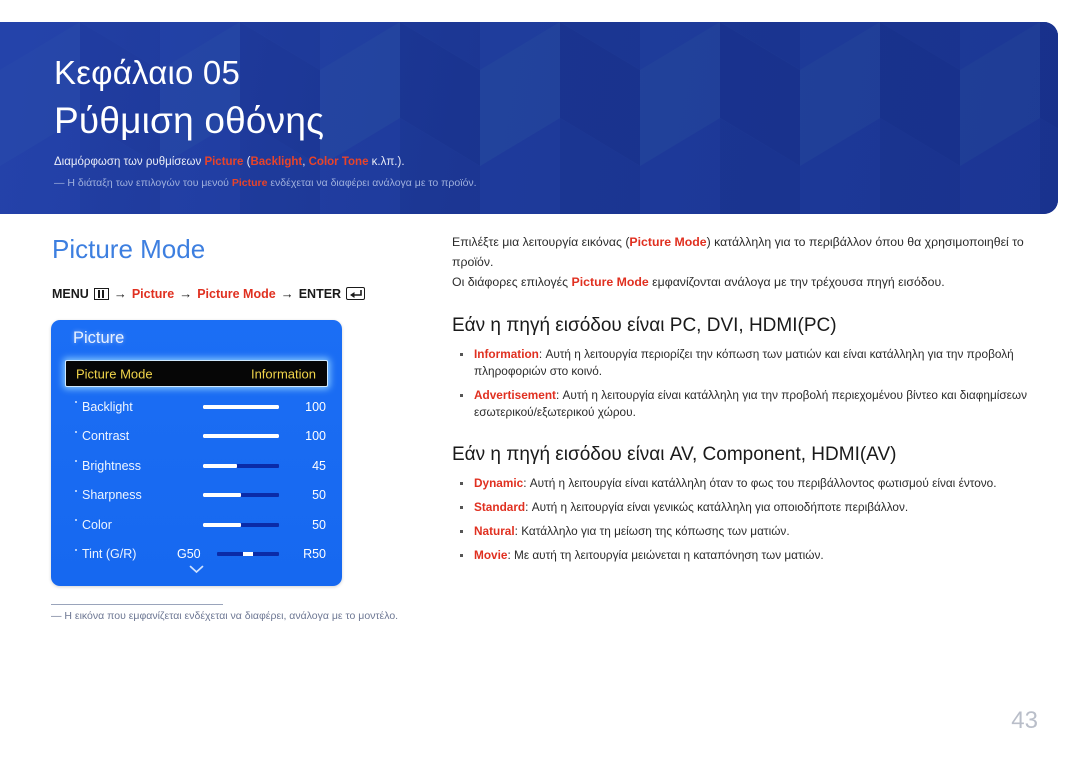 The height and width of the screenshot is (763, 1080). What do you see at coordinates (99, 338) in the screenshot?
I see `tv-menu-title: Picture` at bounding box center [99, 338].